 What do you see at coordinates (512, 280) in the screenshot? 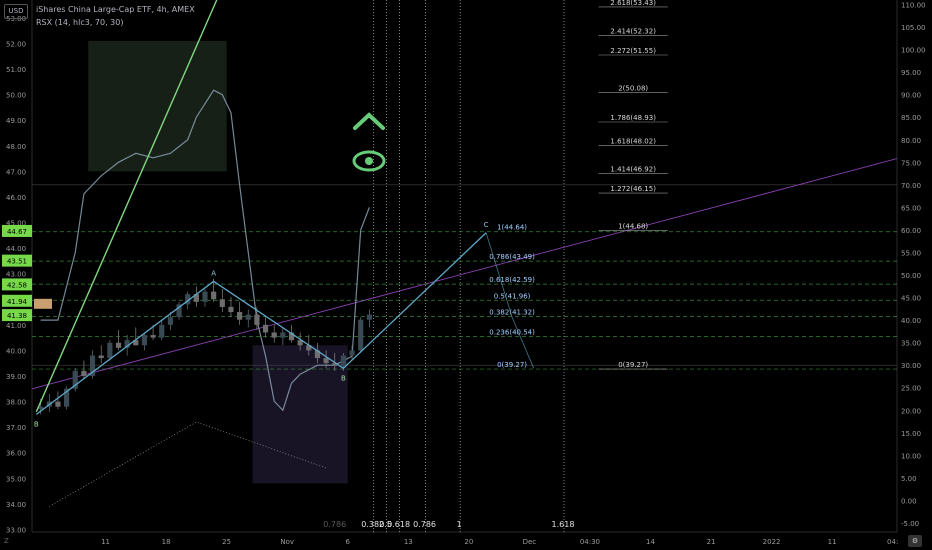
I see `retracement-label: 0.618(42.59)` at bounding box center [512, 280].